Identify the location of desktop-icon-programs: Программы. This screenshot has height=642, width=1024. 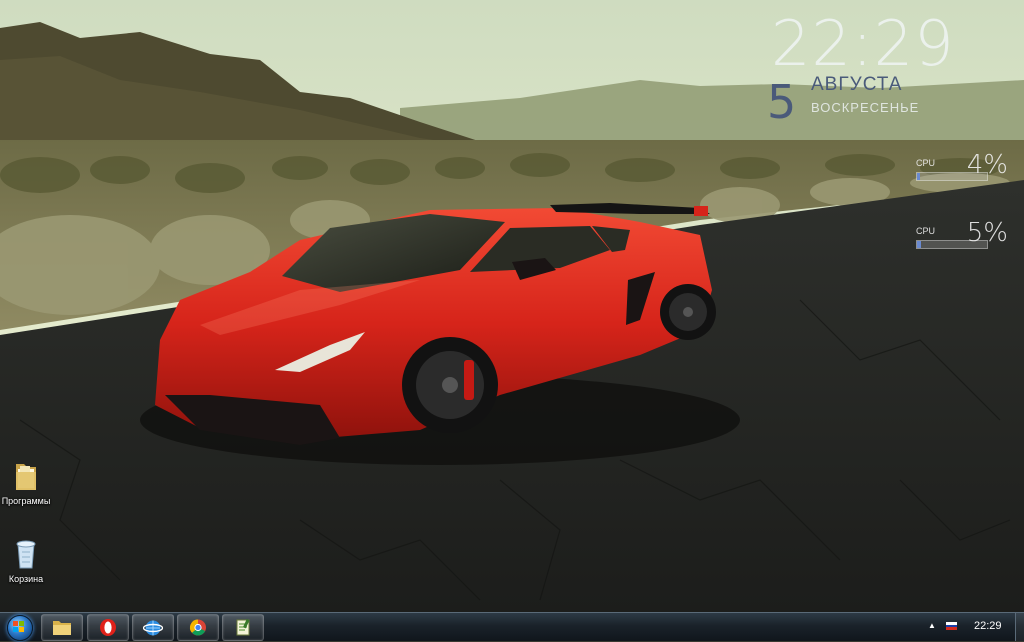
(28, 483).